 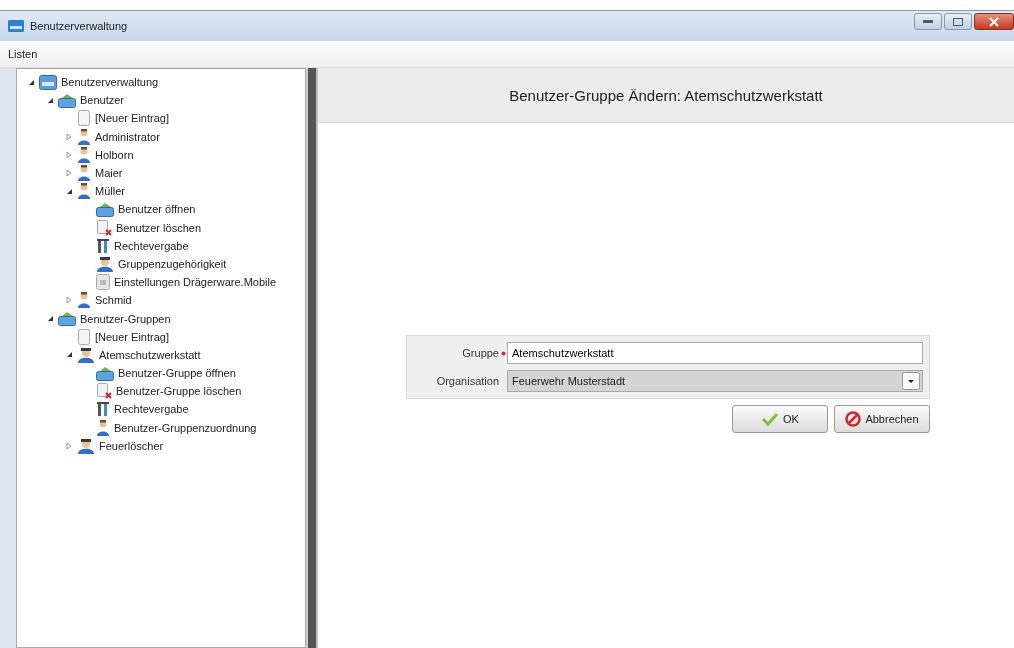 I want to click on checkmark-icon, so click(x=770, y=419).